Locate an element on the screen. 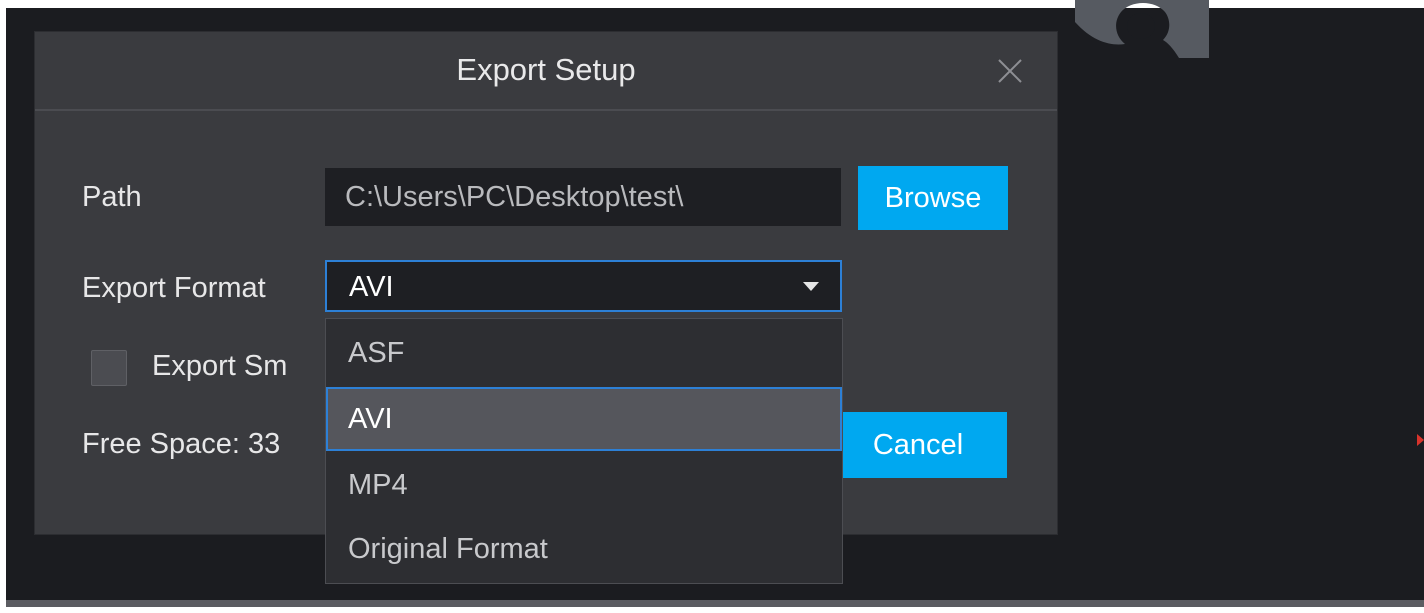 The height and width of the screenshot is (613, 1424). free-space-label: Free Space: 33 is located at coordinates (181, 444).